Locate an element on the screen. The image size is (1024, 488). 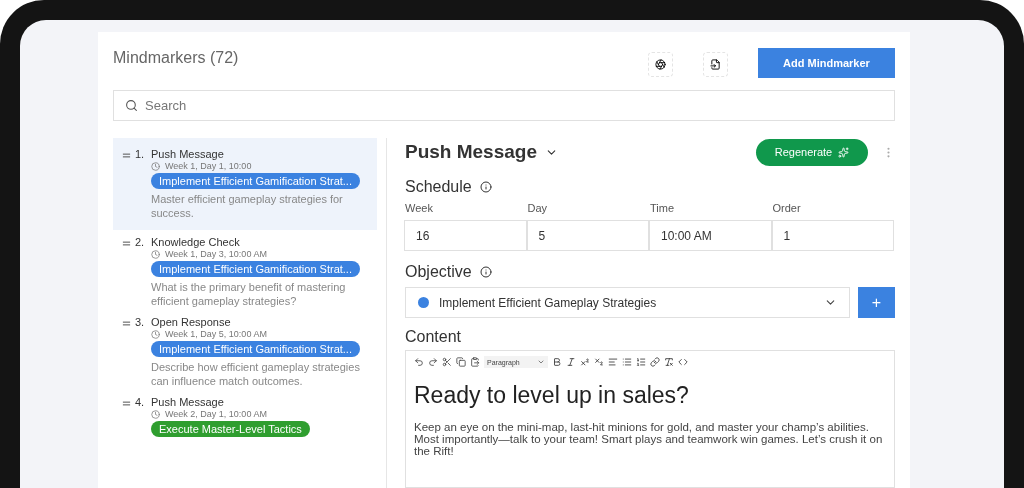
objective-tag: Execute Master-Level Tactics is located at coordinates (230, 429).